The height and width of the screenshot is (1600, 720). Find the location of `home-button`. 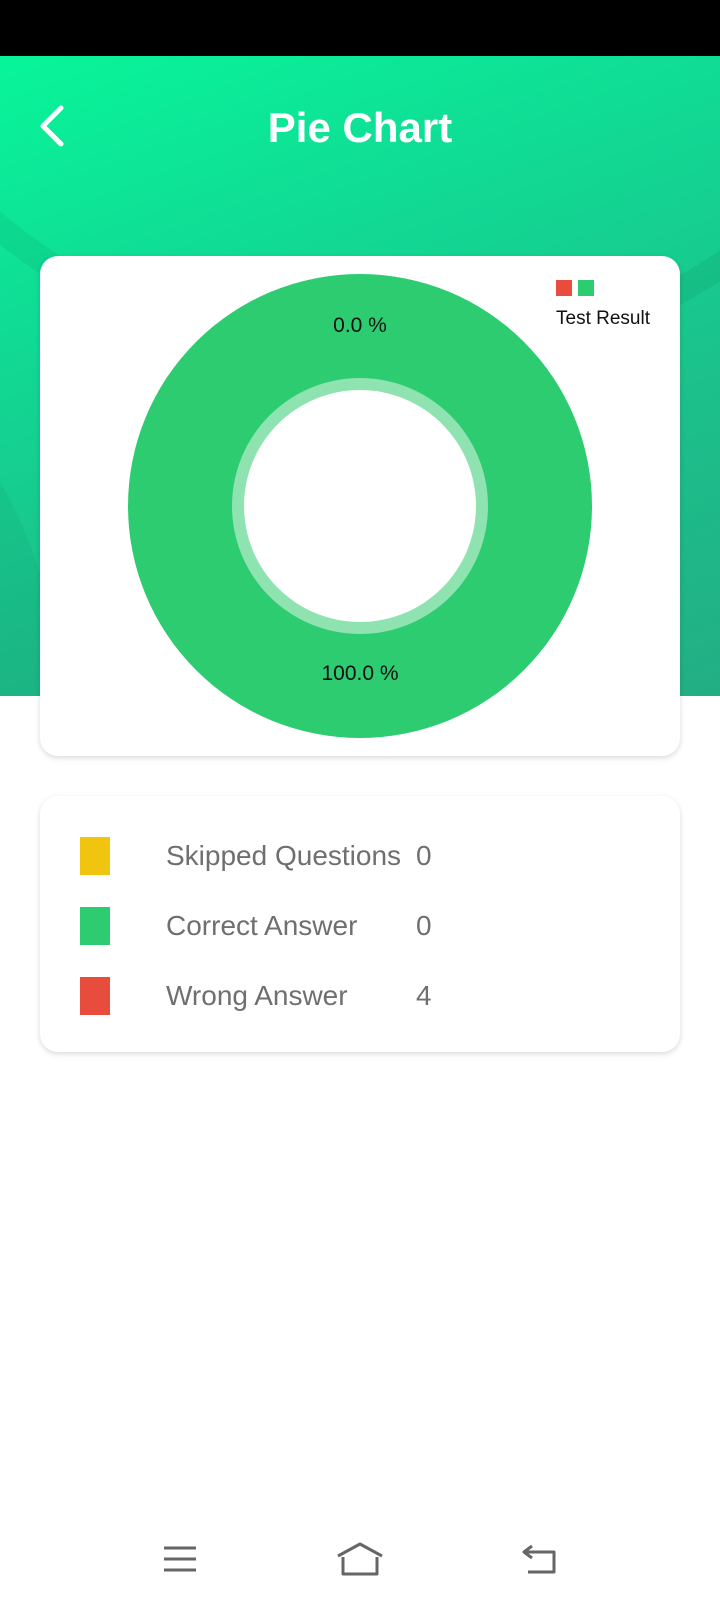

home-button is located at coordinates (360, 1559).